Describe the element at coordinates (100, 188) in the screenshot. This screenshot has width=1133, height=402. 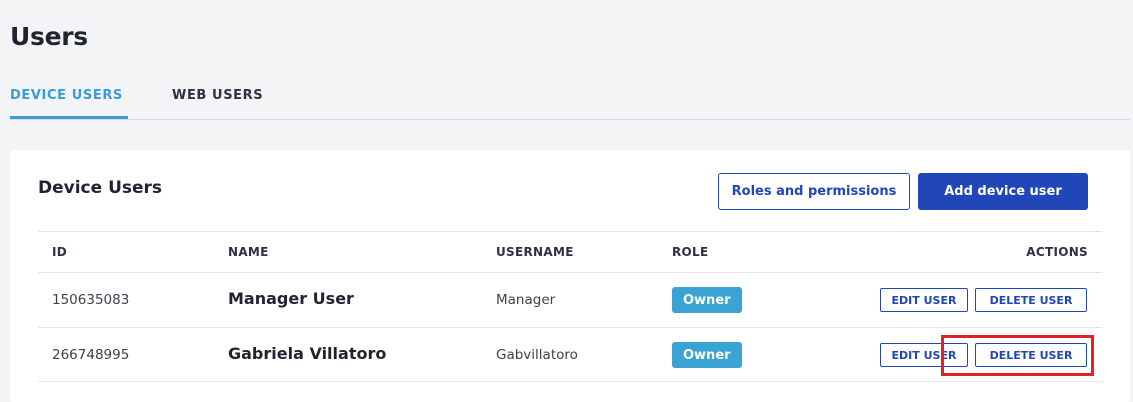
I see `card-title: Device Users` at that location.